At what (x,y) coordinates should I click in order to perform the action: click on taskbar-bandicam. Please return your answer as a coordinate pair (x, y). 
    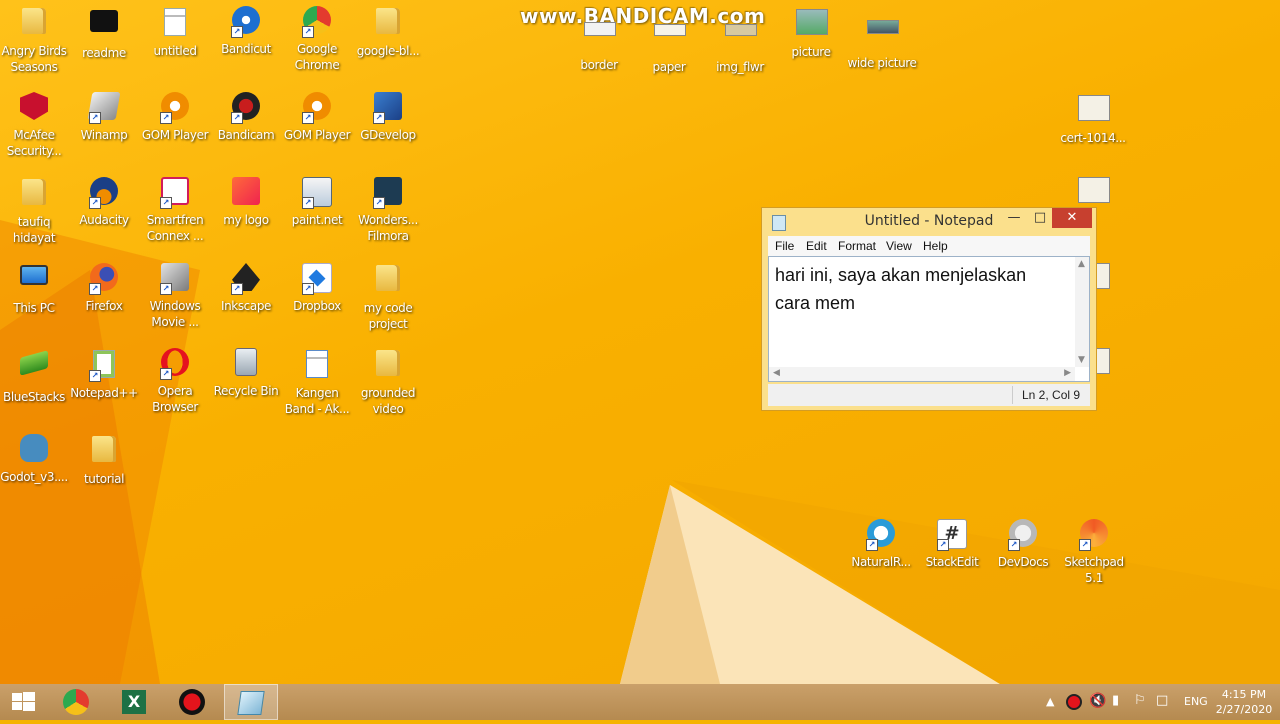
    Looking at the image, I should click on (192, 702).